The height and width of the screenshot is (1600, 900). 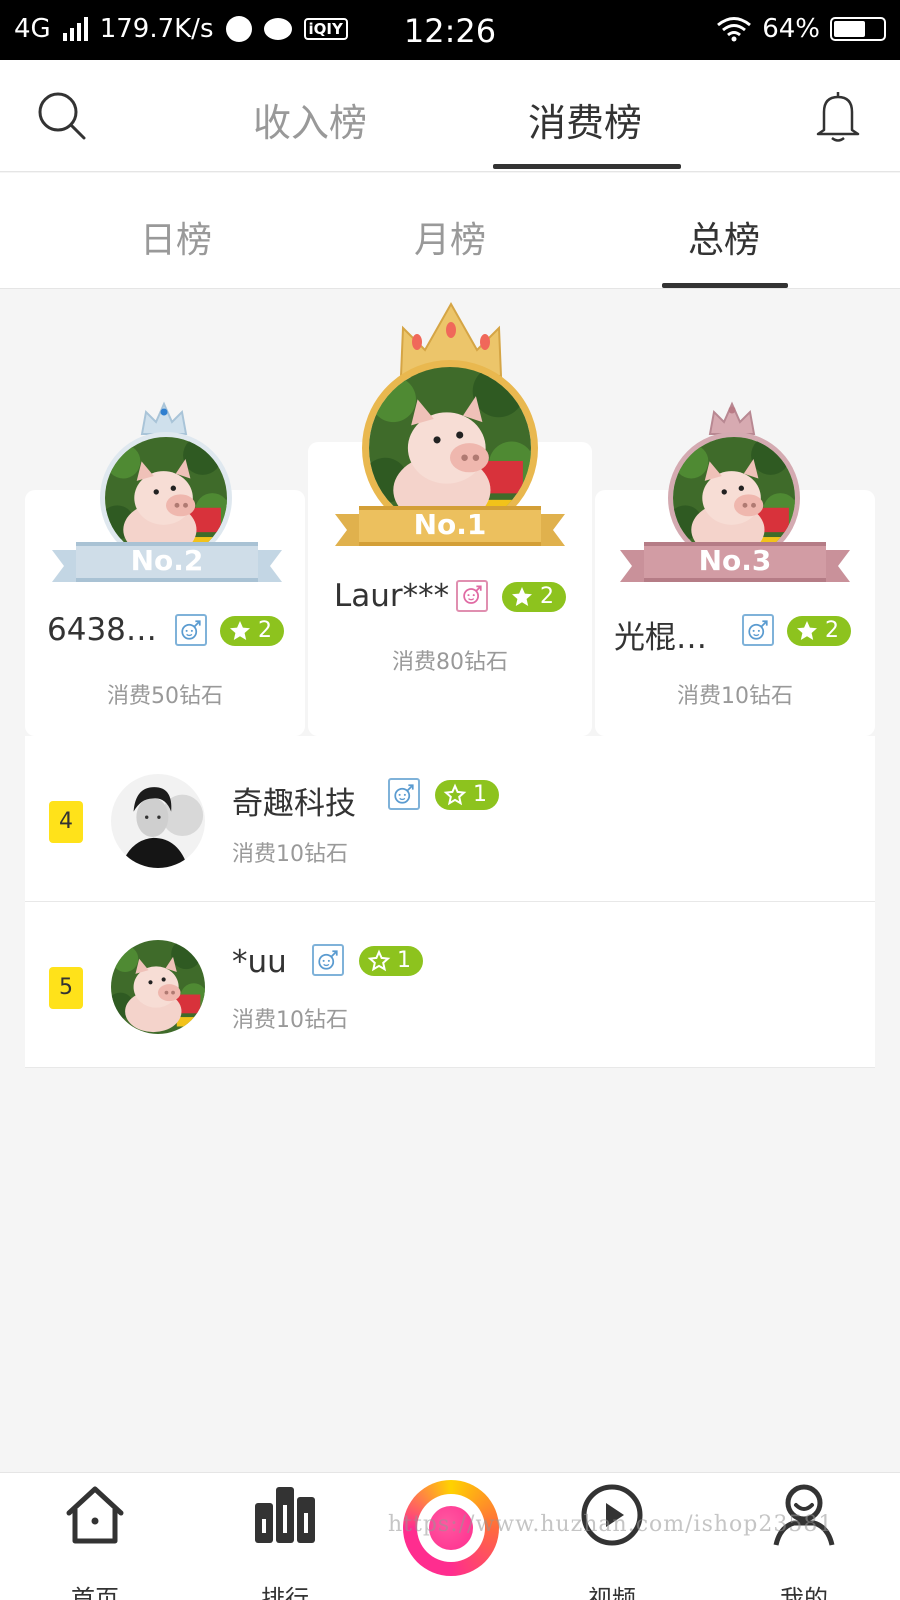 What do you see at coordinates (612, 1592) in the screenshot?
I see `nav-video-label: 视频` at bounding box center [612, 1592].